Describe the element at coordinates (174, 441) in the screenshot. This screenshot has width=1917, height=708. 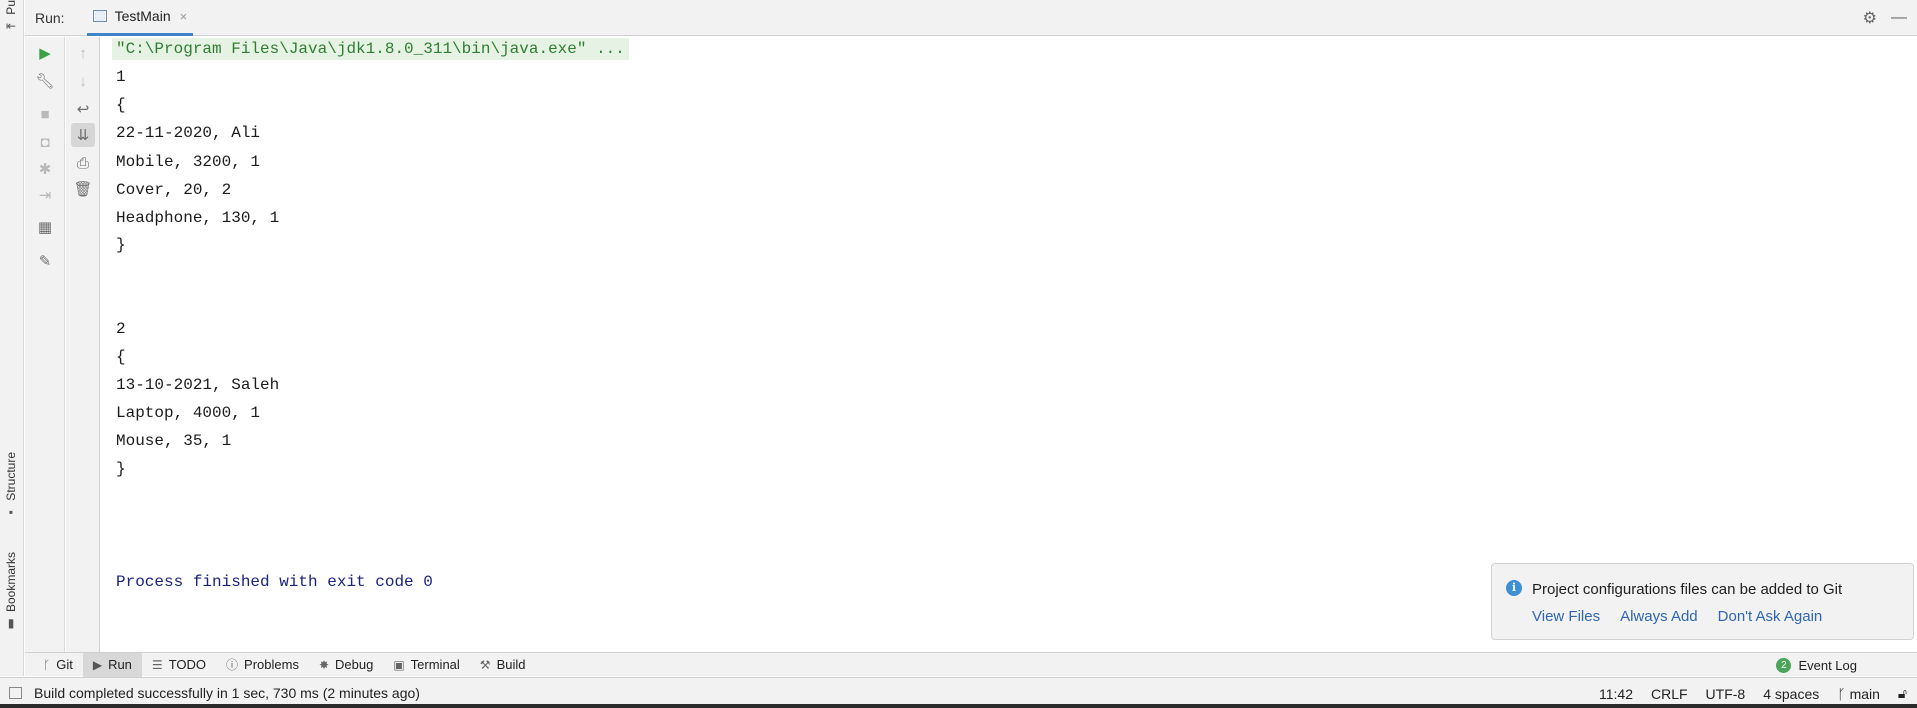
I see `console-line: Mouse, 35, 1` at that location.